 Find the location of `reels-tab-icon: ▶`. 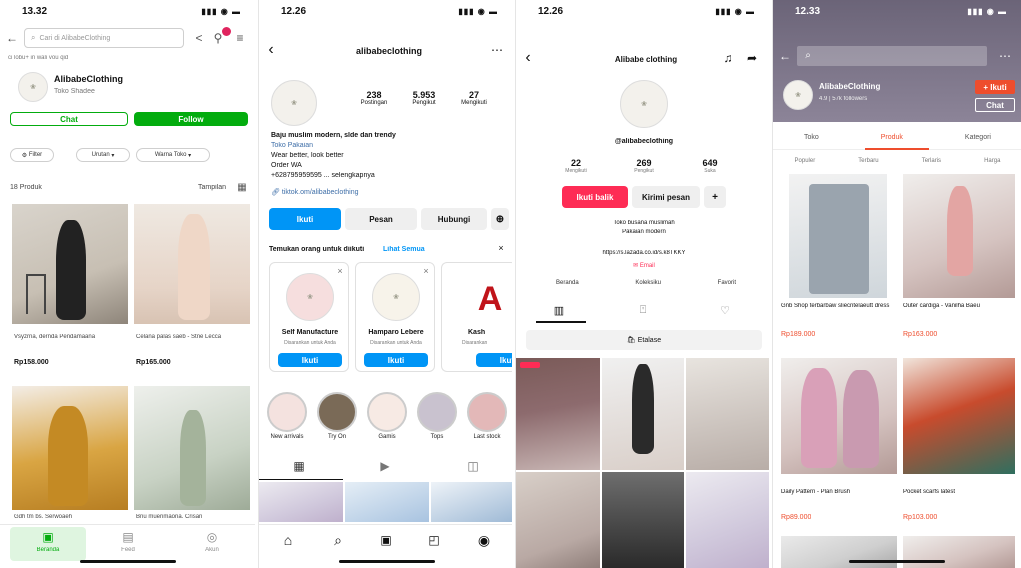

reels-tab-icon: ▶ is located at coordinates (385, 466).